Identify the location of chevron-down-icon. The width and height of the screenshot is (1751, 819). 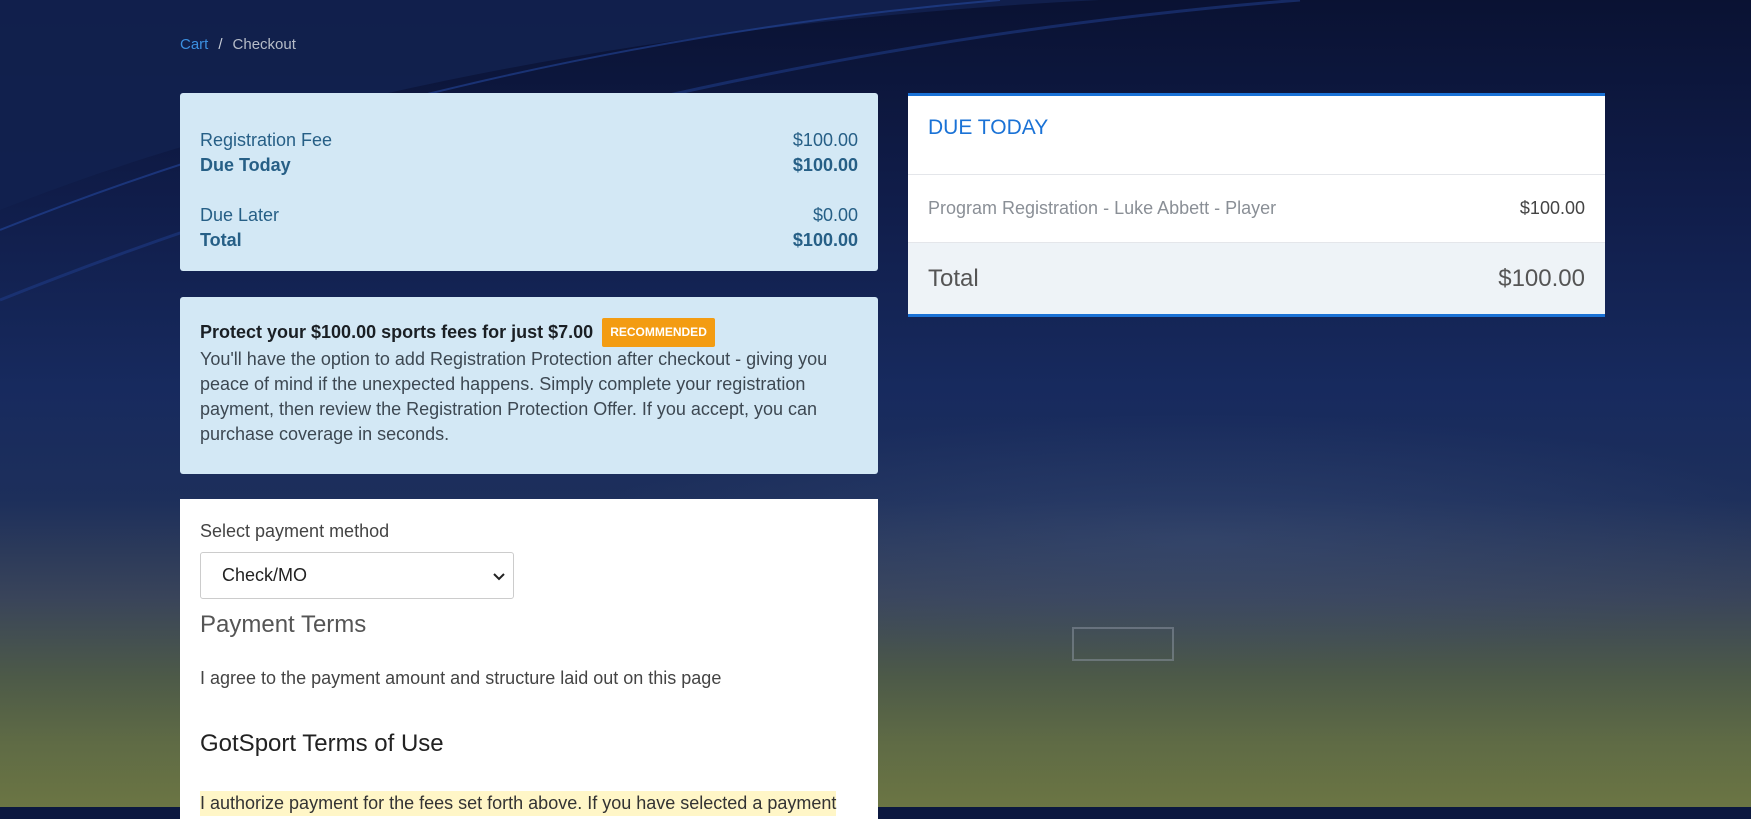
(499, 576).